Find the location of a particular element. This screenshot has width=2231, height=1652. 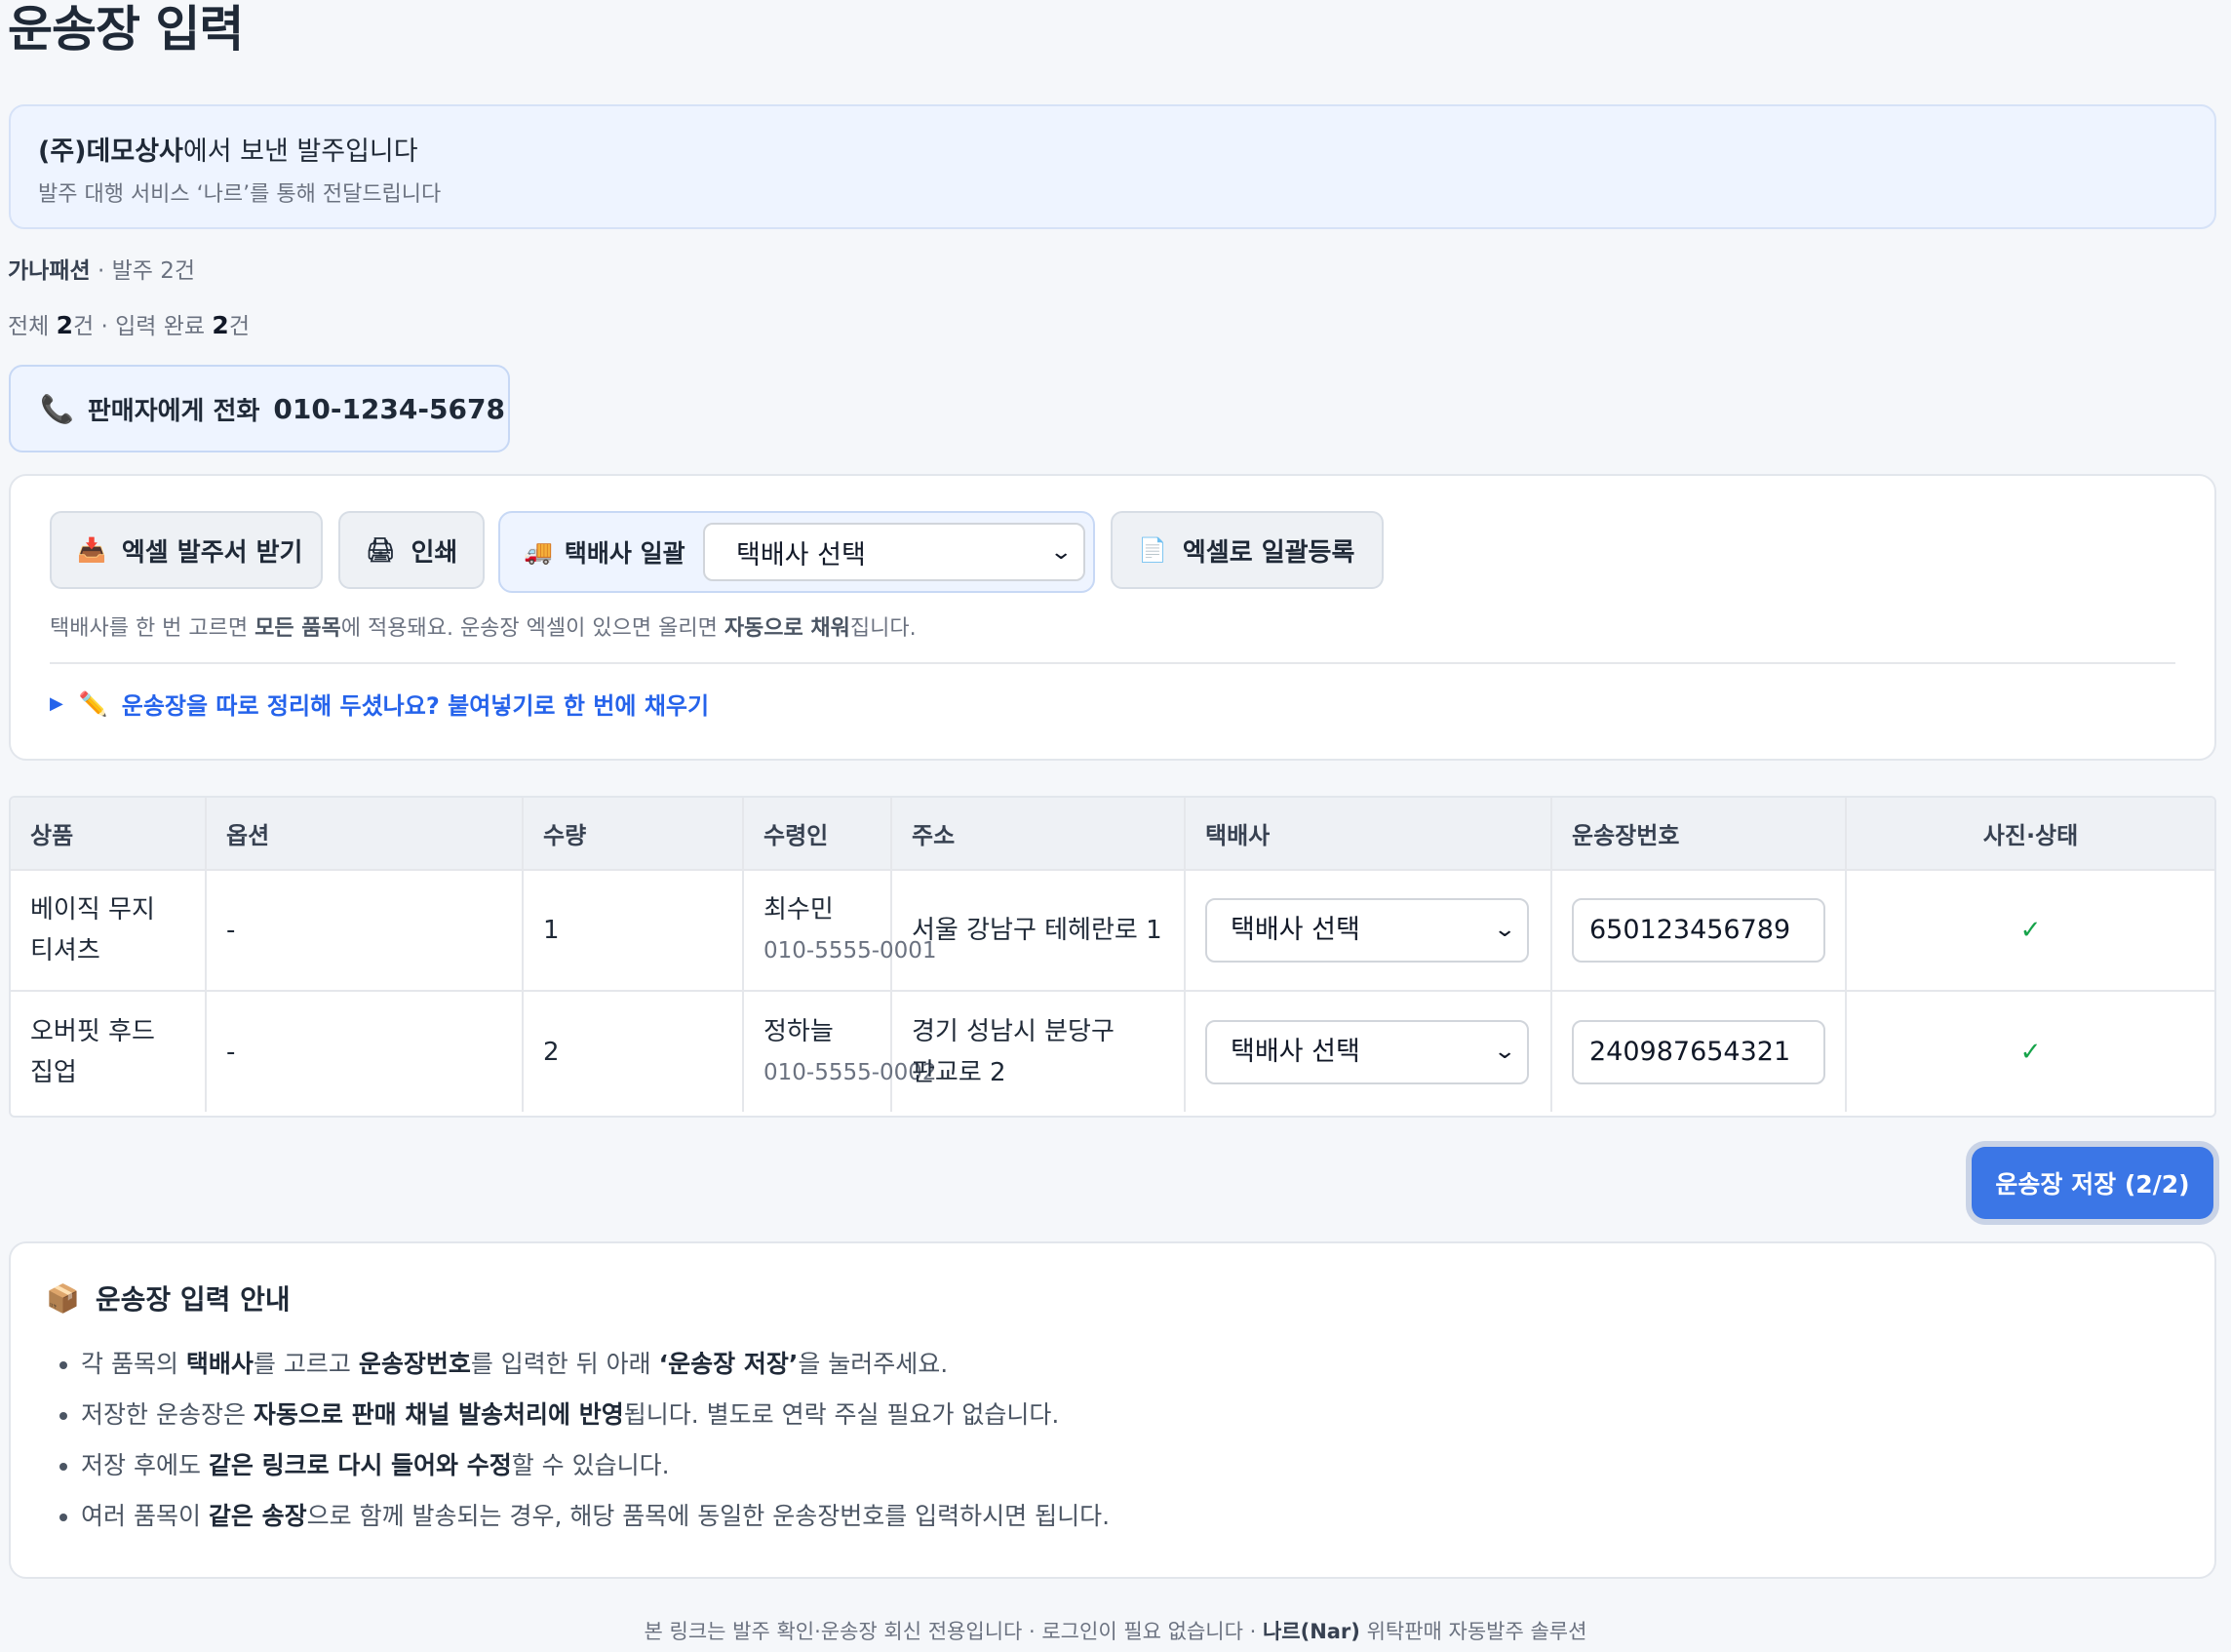

column-header: 택배사 is located at coordinates (1368, 834).